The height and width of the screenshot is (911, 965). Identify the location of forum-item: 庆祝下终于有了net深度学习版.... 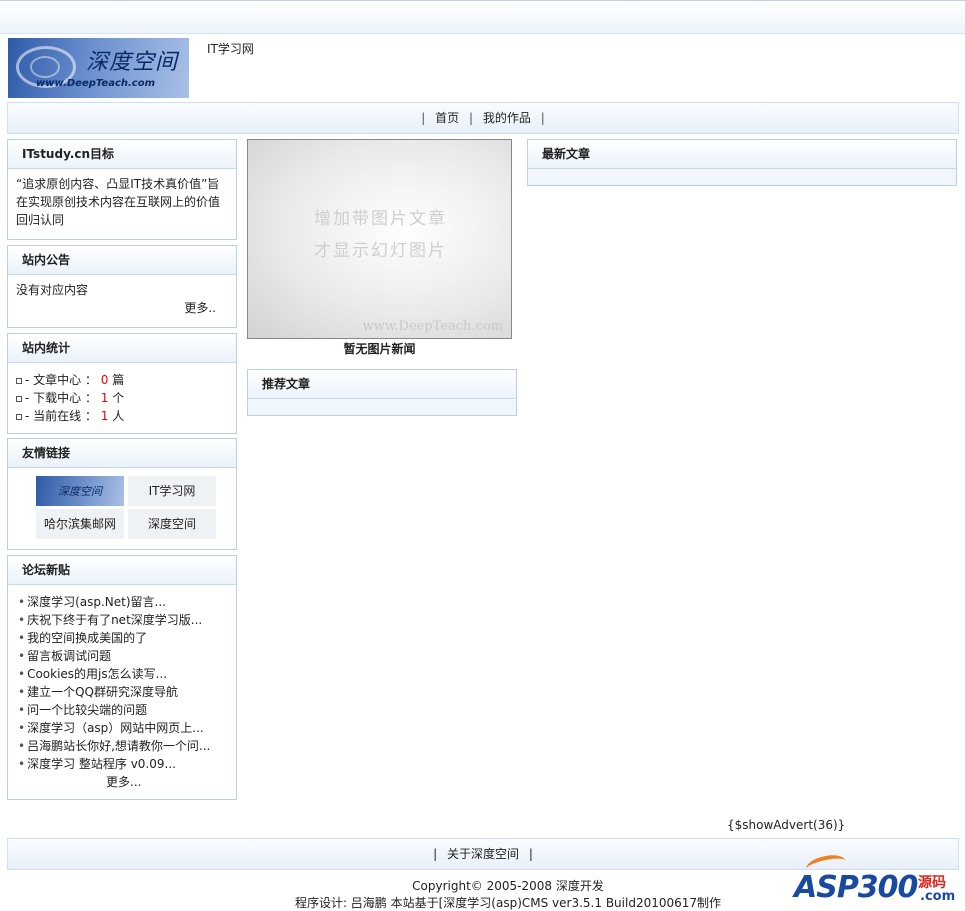
(127, 620).